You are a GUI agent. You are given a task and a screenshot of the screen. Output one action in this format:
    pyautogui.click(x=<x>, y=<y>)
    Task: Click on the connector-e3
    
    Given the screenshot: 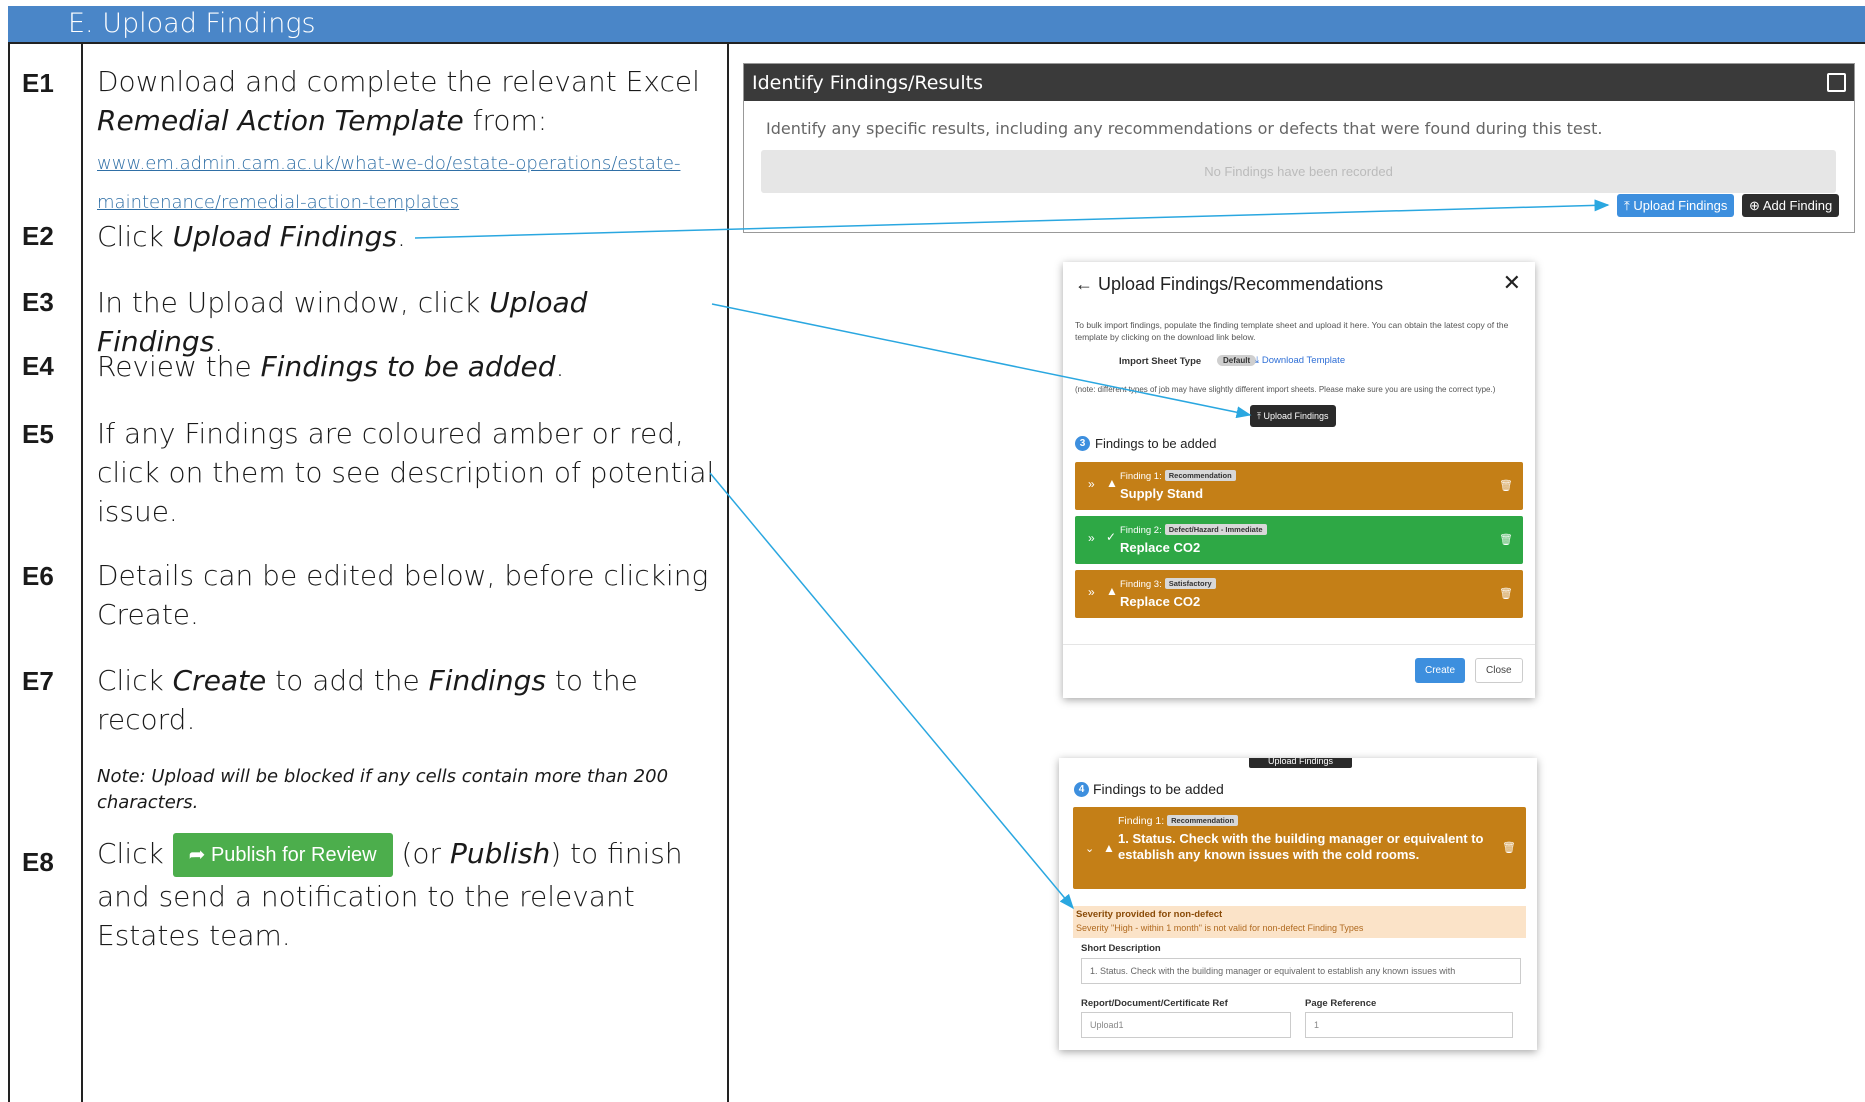 What is the action you would take?
    pyautogui.click(x=981, y=361)
    